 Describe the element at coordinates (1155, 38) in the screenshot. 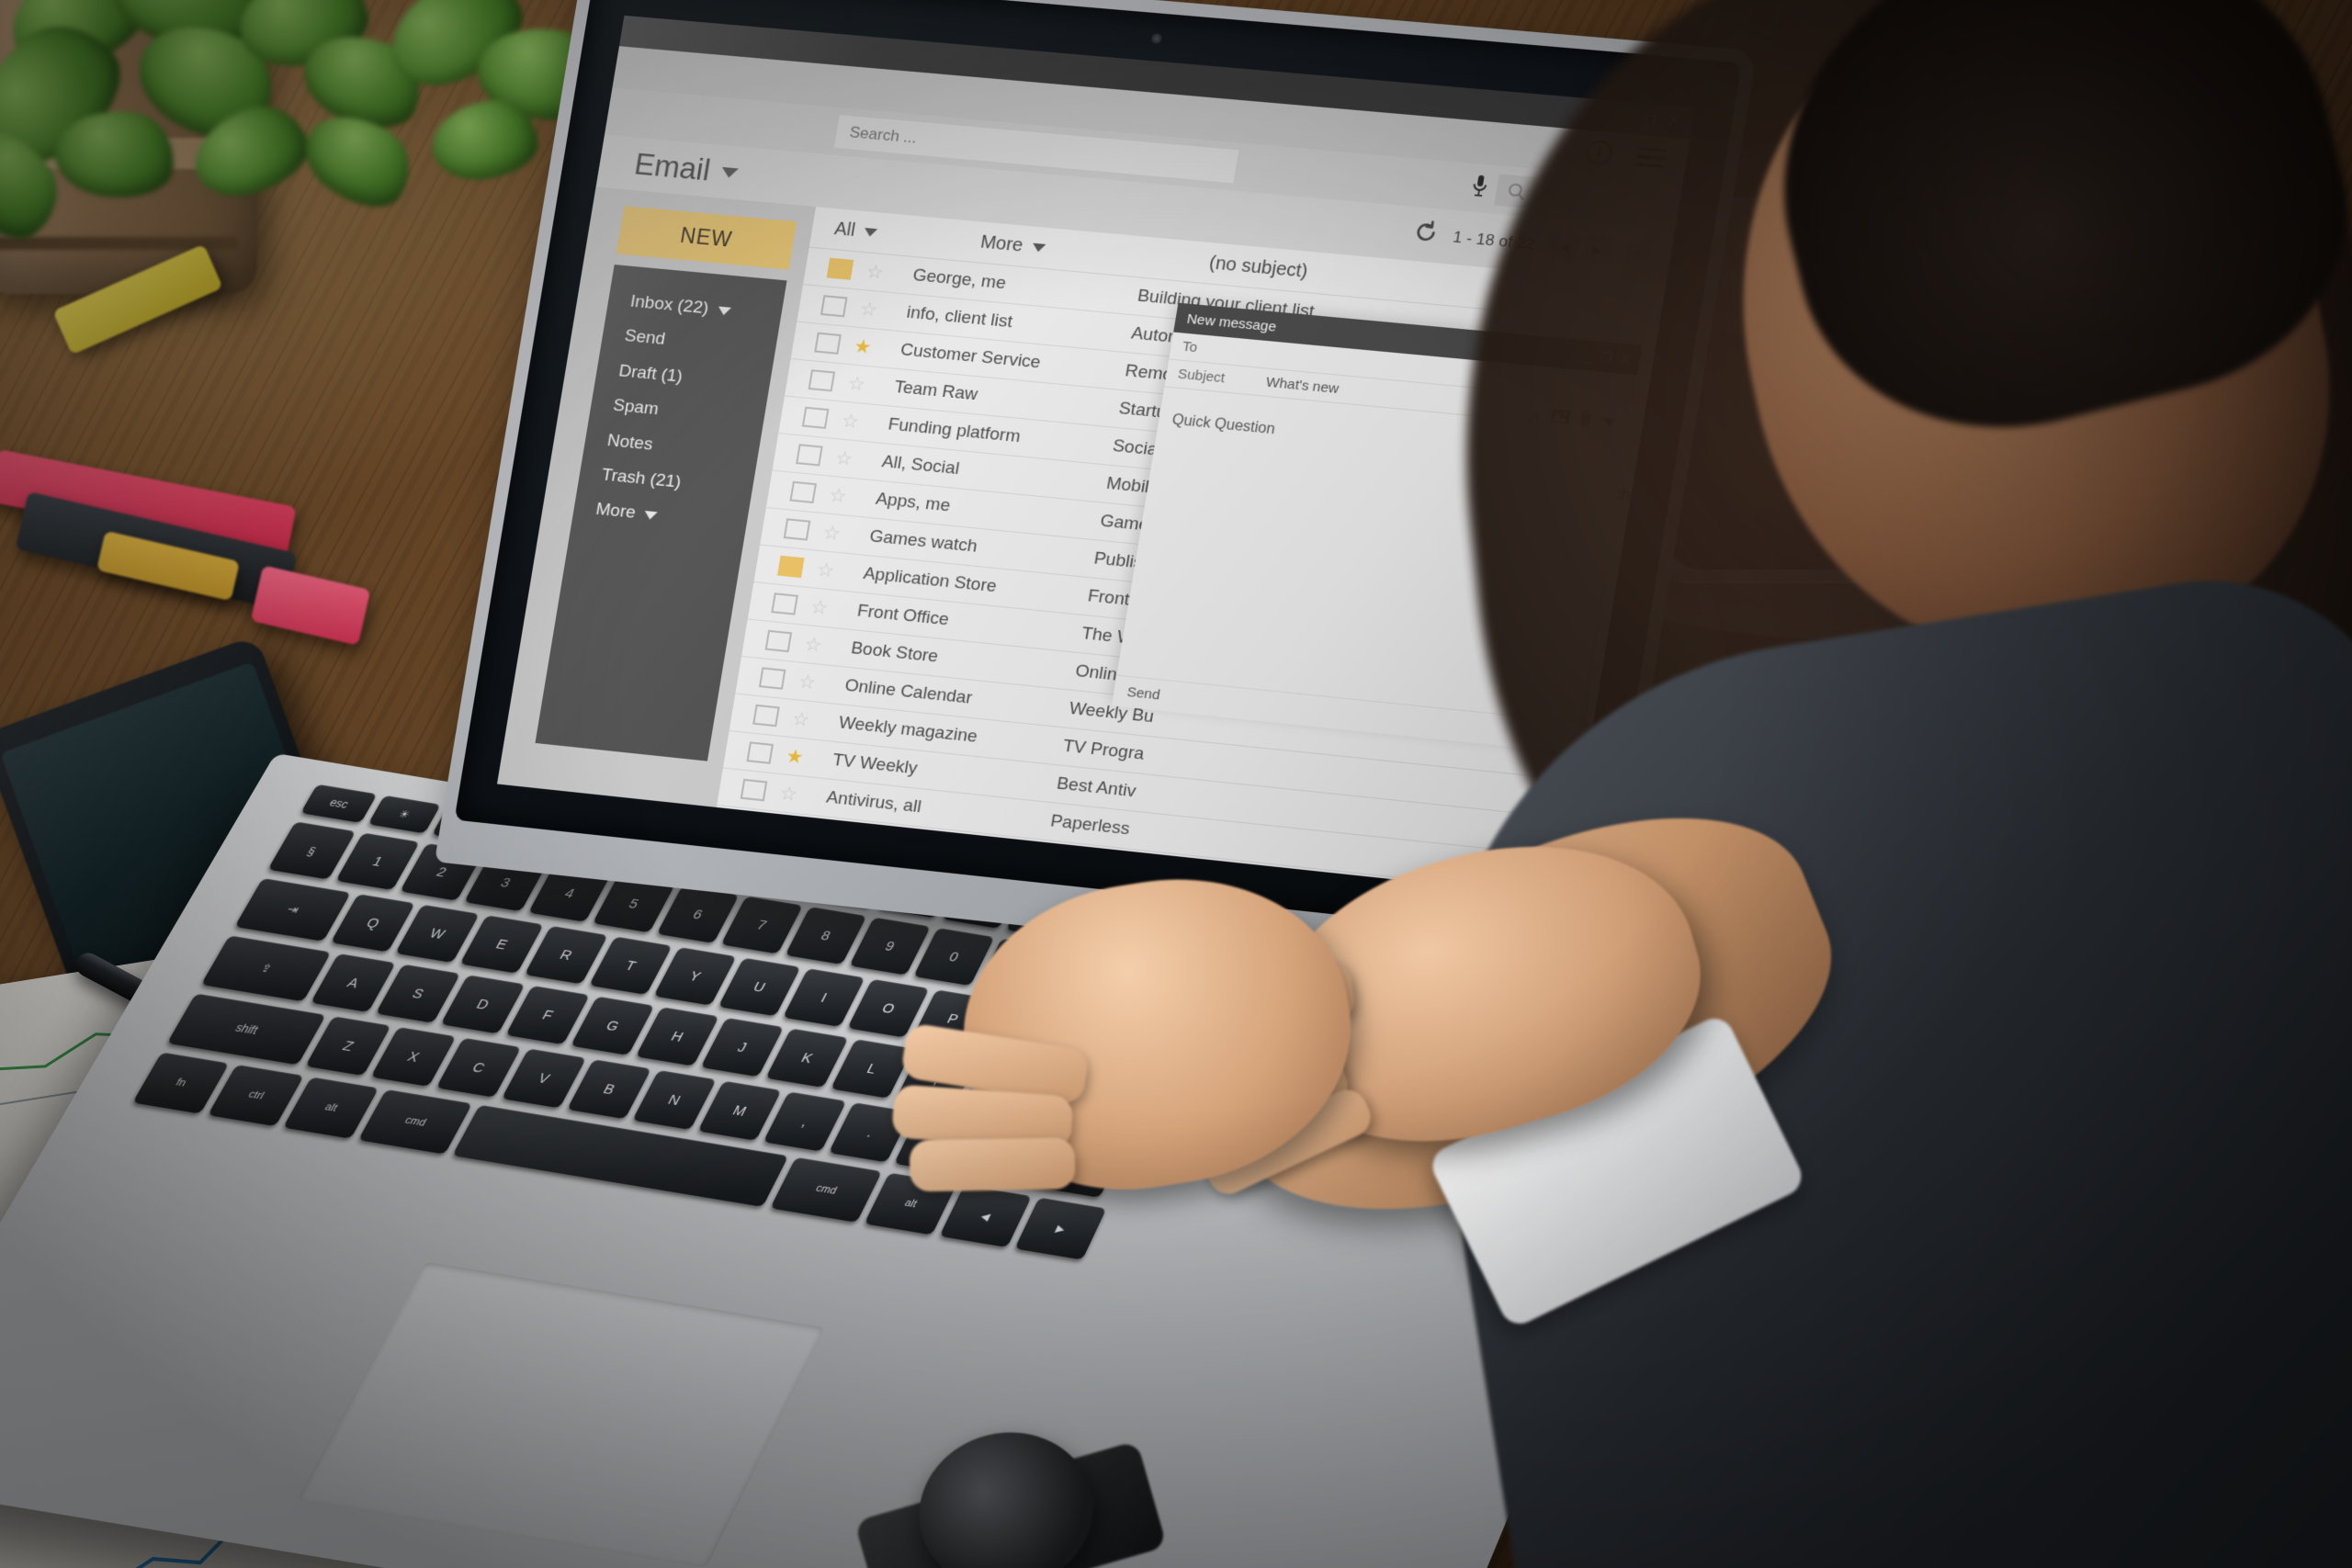

I see `webcam` at that location.